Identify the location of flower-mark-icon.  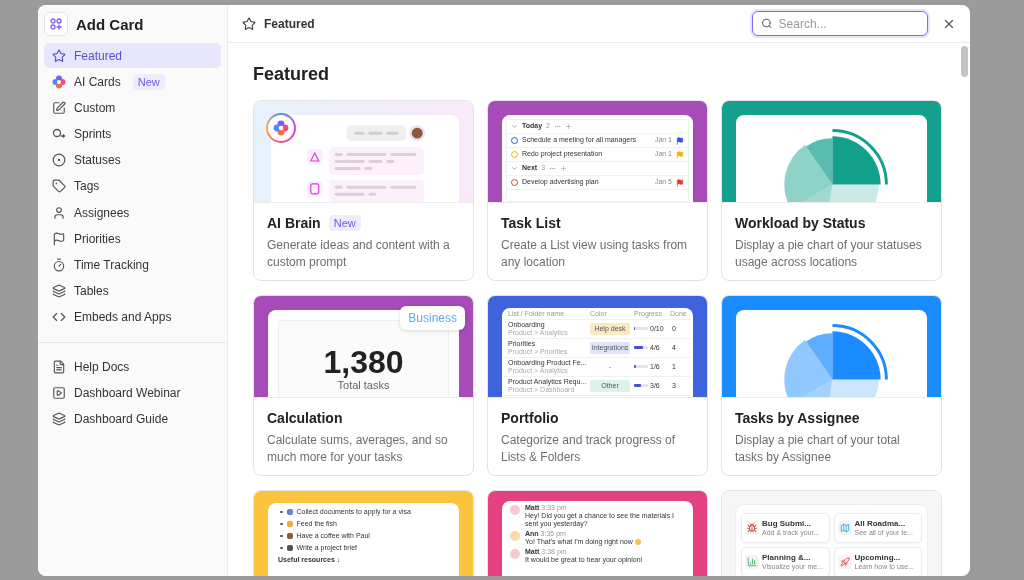
(281, 128).